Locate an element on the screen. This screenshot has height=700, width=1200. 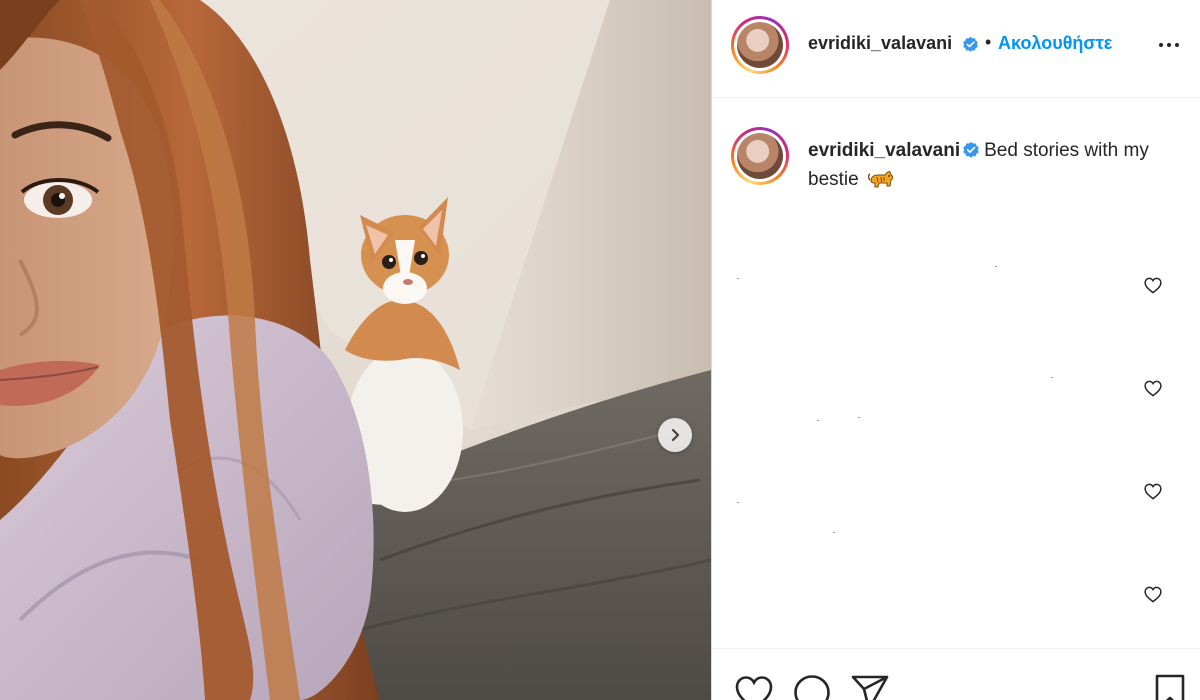
author-username: evridiki_valavani is located at coordinates (880, 43).